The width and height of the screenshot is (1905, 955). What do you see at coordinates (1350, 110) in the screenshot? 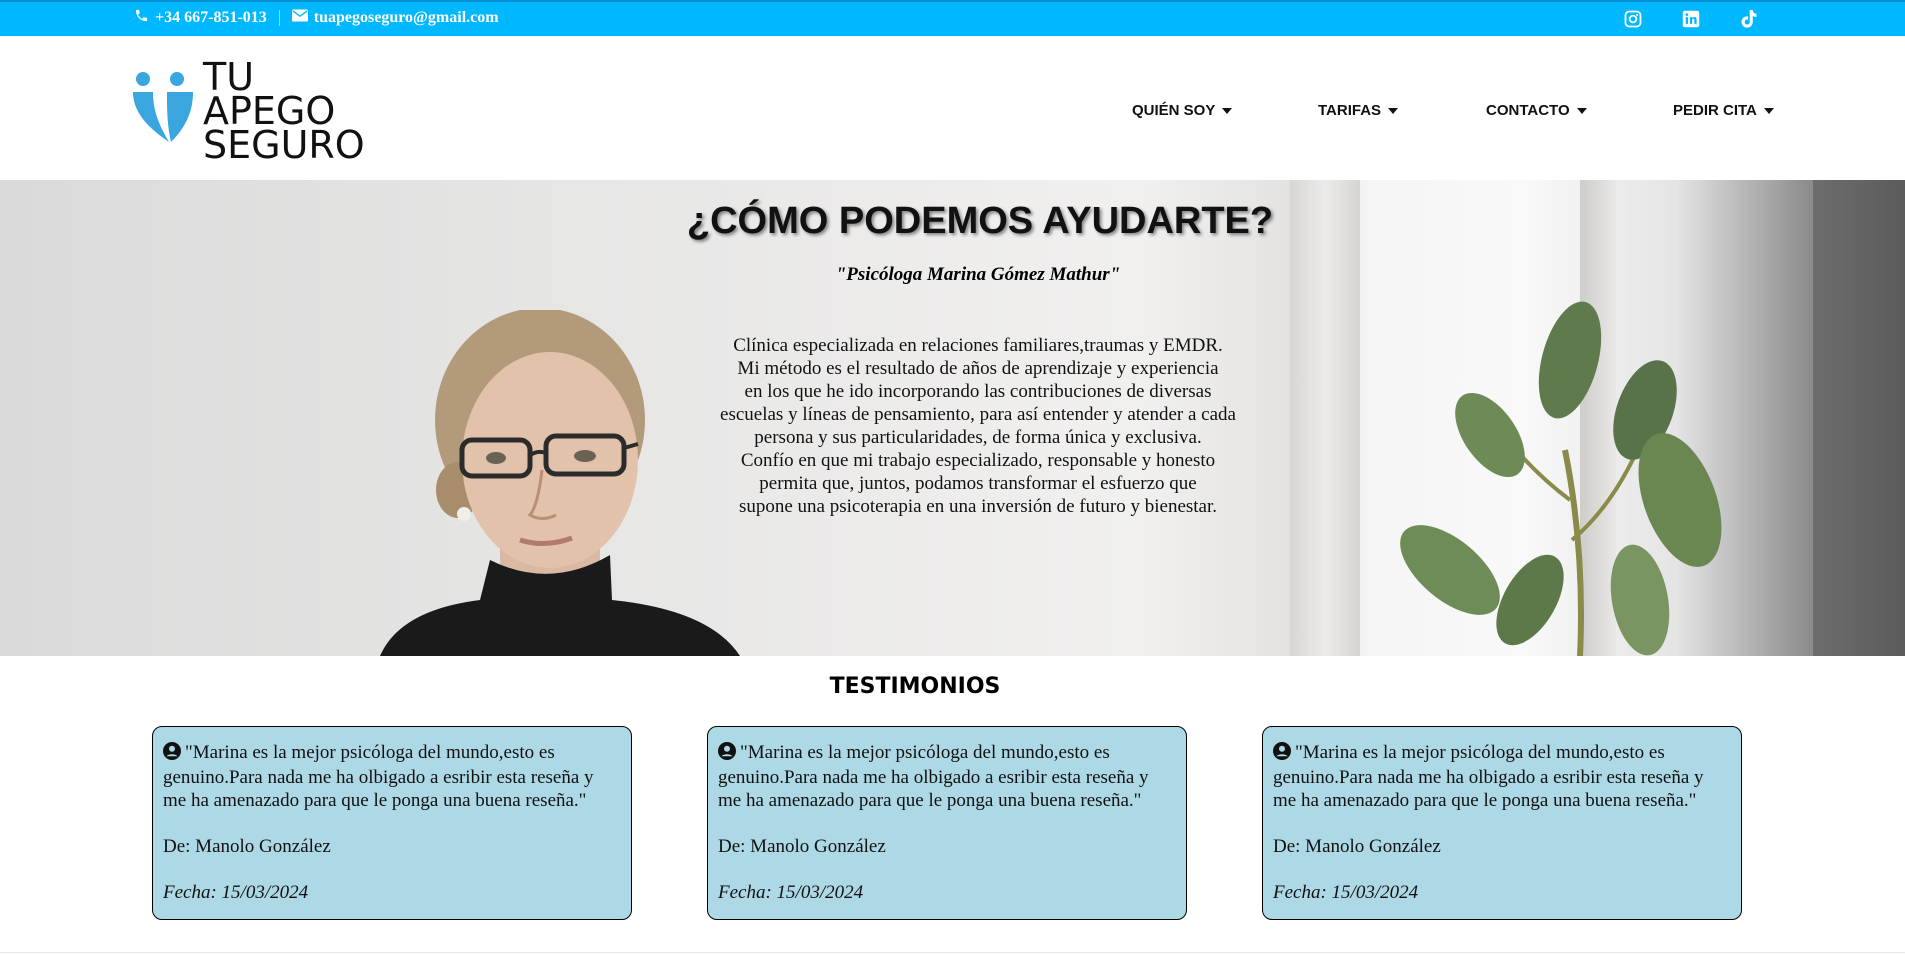
I see `nav-label: TARIFAS` at bounding box center [1350, 110].